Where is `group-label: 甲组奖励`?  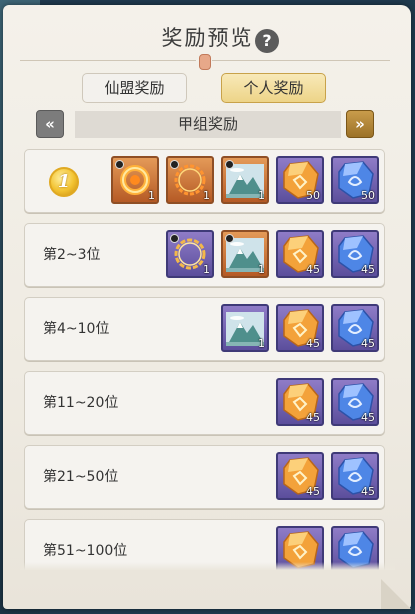
group-label: 甲组奖励 is located at coordinates (208, 124).